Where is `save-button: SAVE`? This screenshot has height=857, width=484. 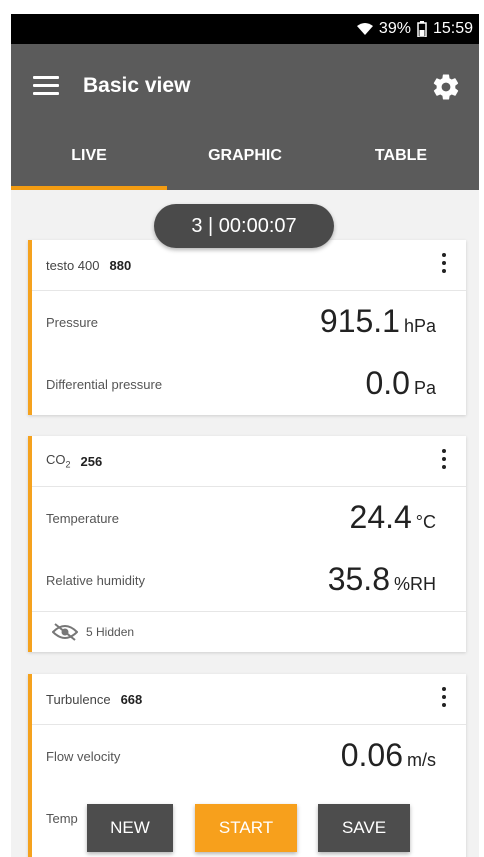
save-button: SAVE is located at coordinates (364, 828).